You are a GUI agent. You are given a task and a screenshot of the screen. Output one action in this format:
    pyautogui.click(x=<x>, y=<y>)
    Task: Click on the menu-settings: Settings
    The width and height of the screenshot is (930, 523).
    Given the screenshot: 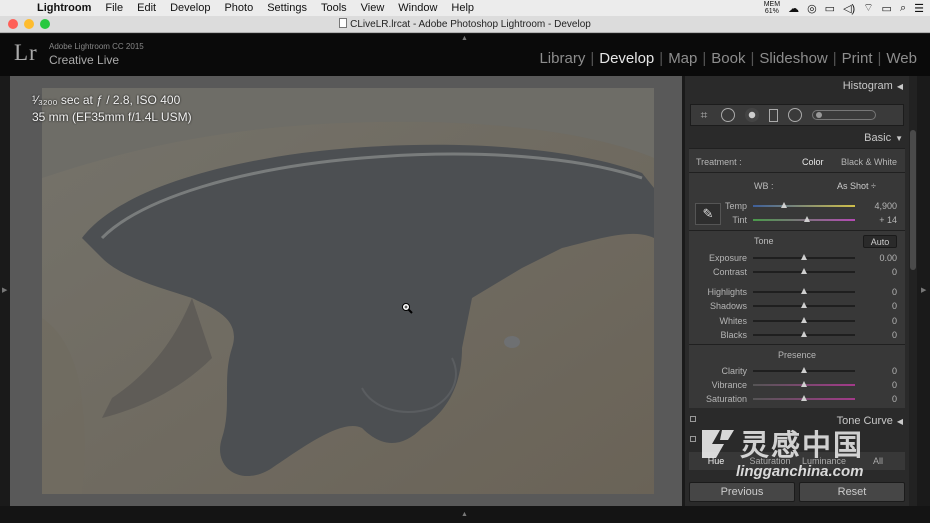 What is the action you would take?
    pyautogui.click(x=287, y=8)
    